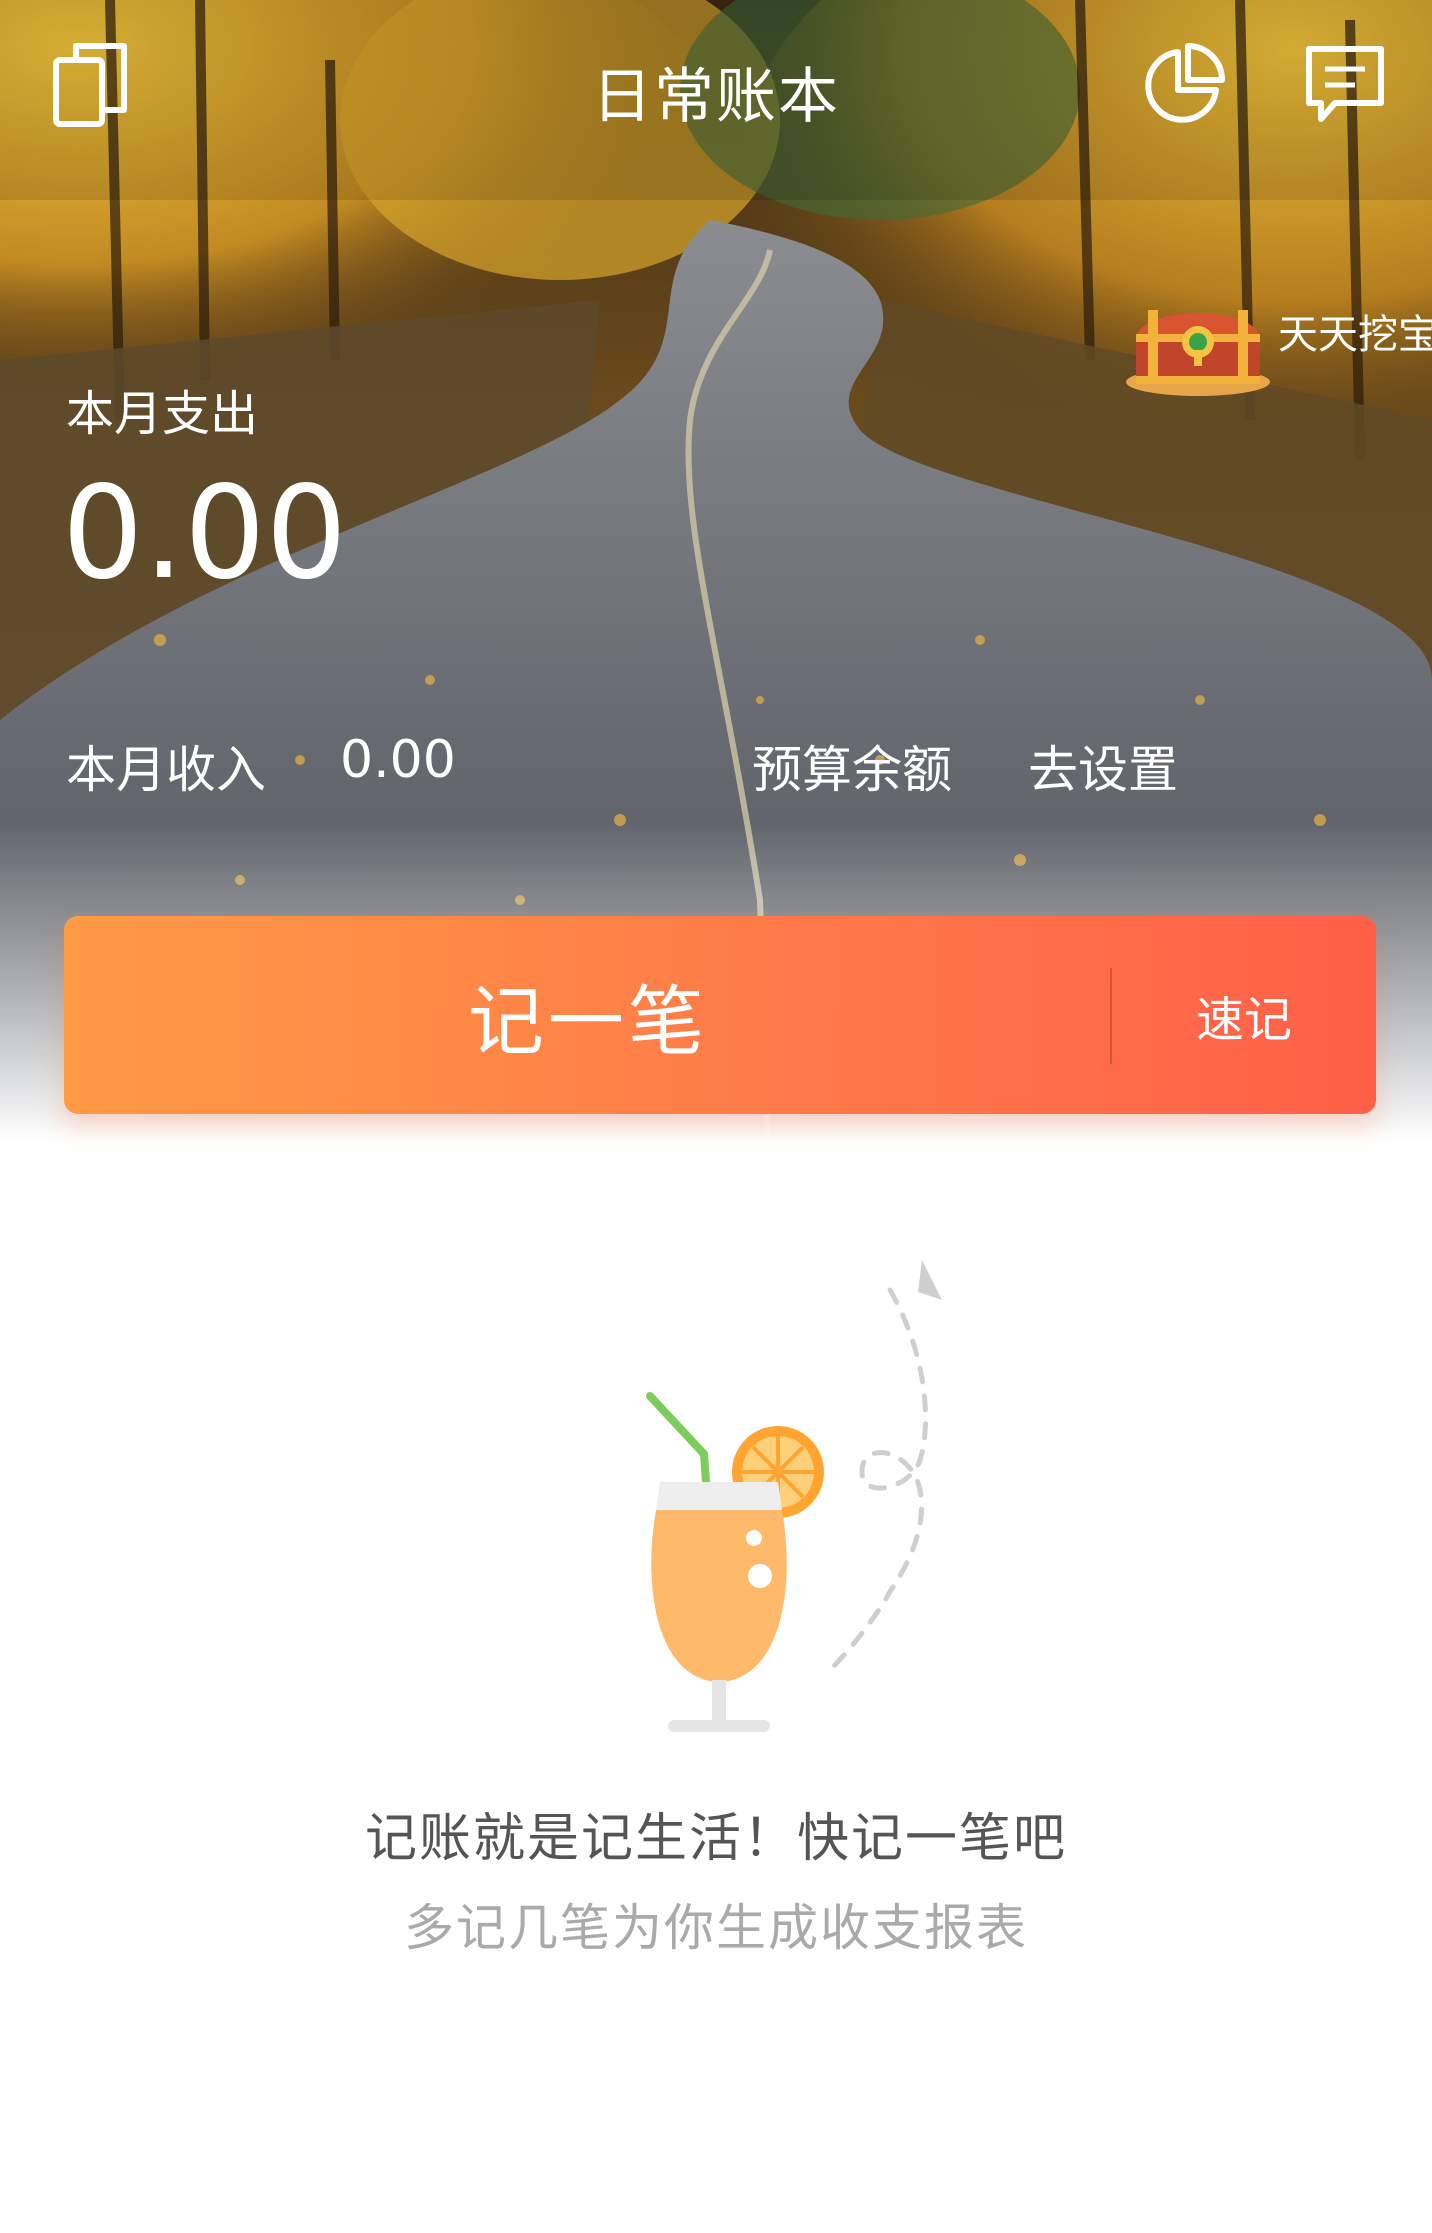 The width and height of the screenshot is (1432, 2233). What do you see at coordinates (162, 414) in the screenshot?
I see `month-expense-label: 本月支出` at bounding box center [162, 414].